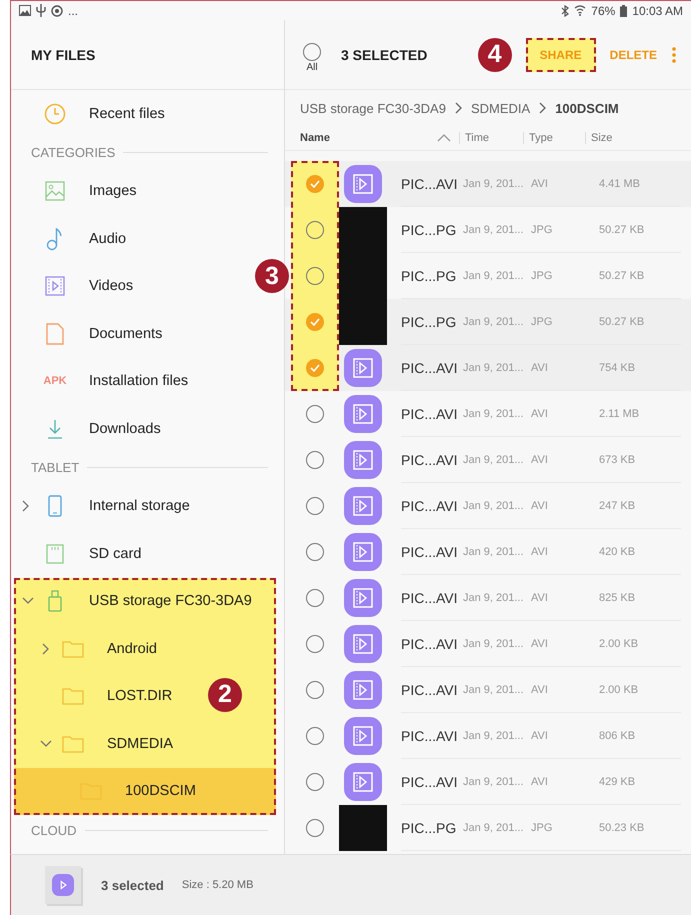 This screenshot has width=691, height=915. I want to click on file-row: PIC...AVI Jan 9, 201... AVI 247 KB, so click(488, 506).